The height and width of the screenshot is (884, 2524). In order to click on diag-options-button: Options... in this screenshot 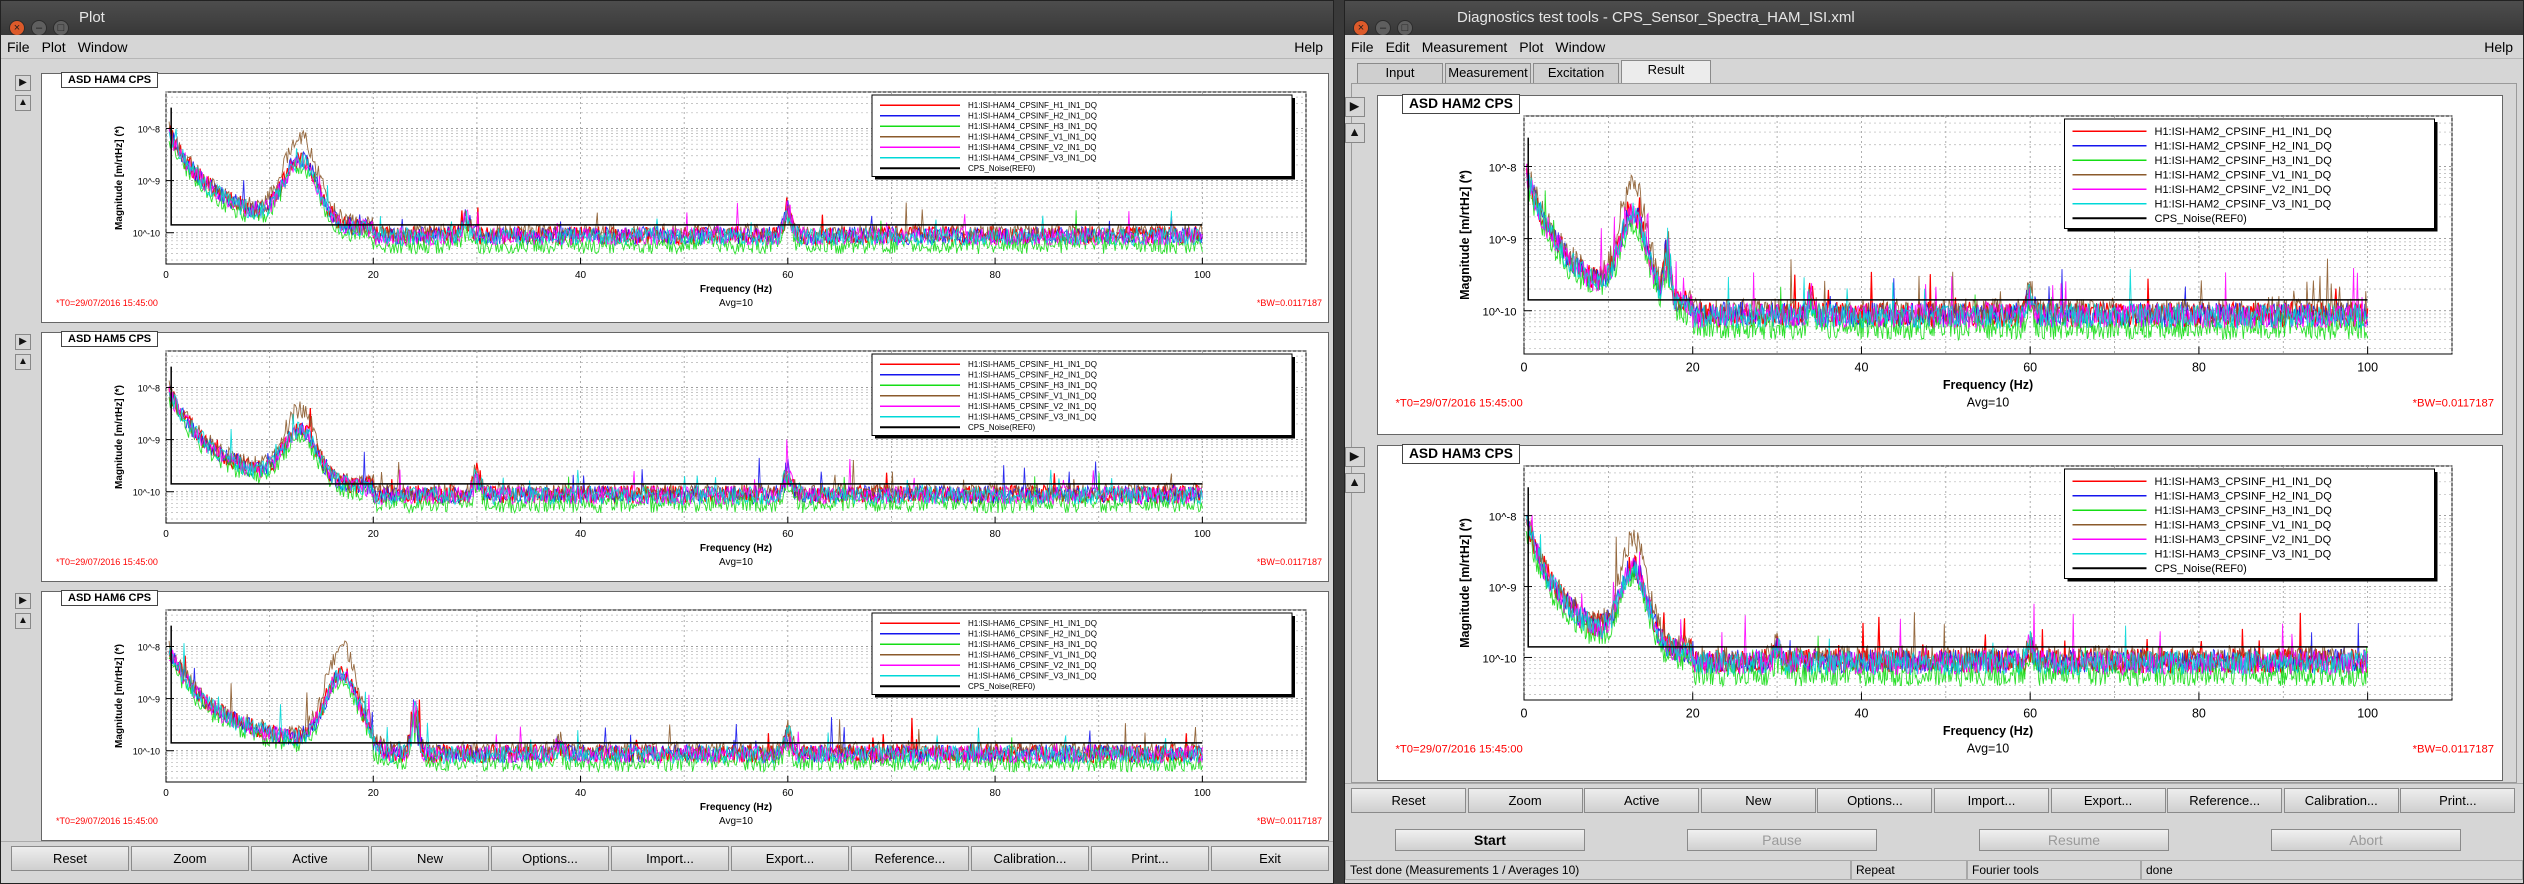, I will do `click(1875, 800)`.